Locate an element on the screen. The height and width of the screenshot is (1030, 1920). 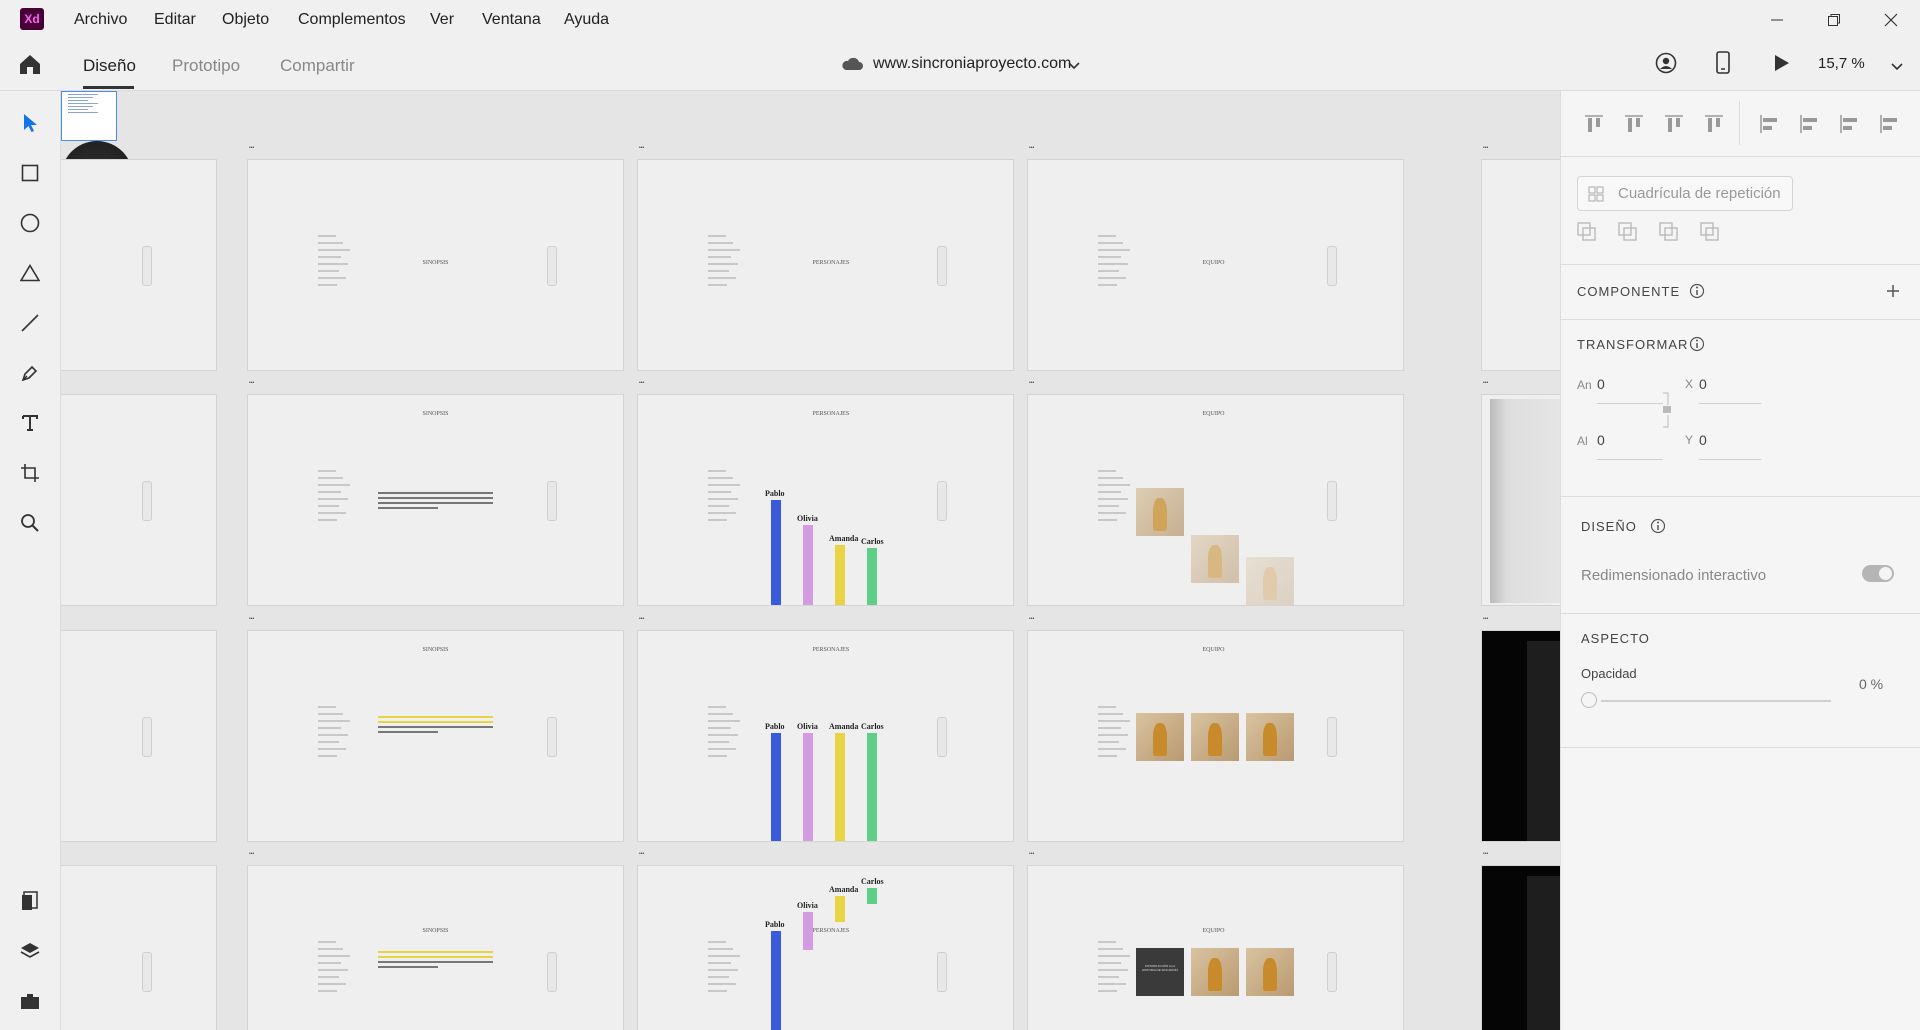
height-field: 0 is located at coordinates (1601, 440).